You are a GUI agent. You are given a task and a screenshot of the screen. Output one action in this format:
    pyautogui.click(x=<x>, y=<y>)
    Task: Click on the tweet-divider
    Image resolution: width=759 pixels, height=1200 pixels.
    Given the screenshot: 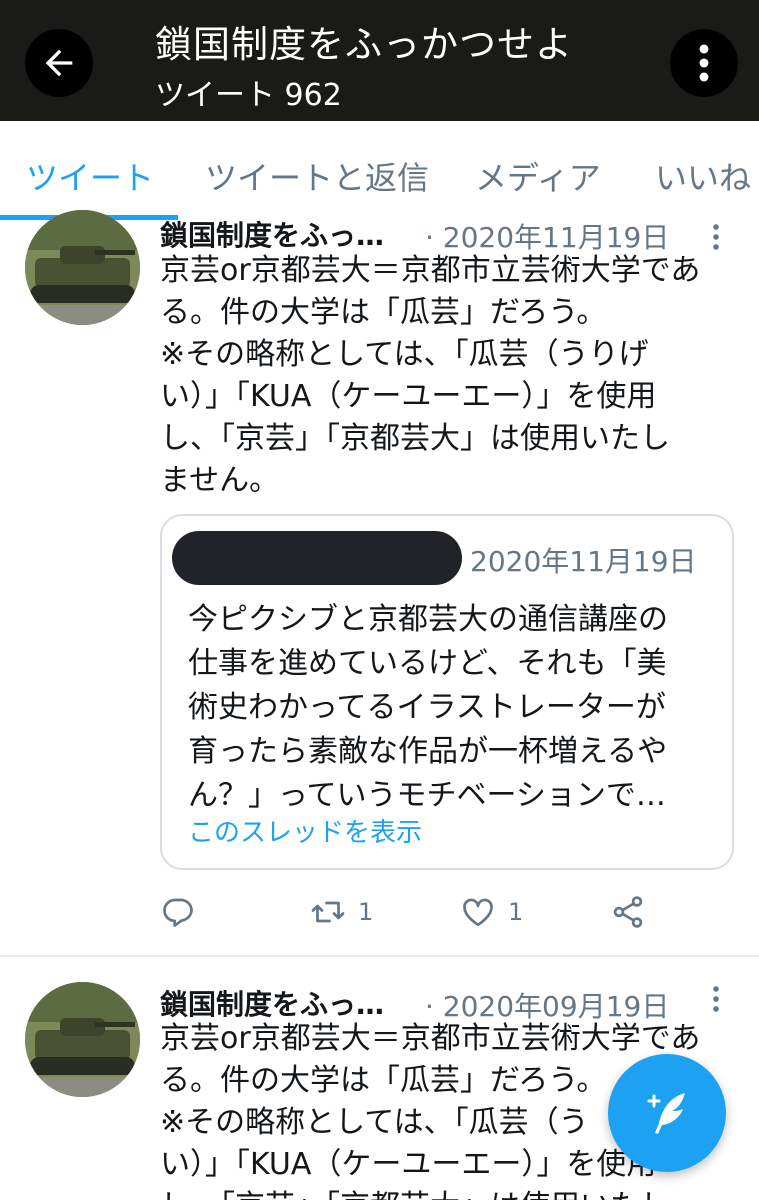 What is the action you would take?
    pyautogui.click(x=379, y=956)
    